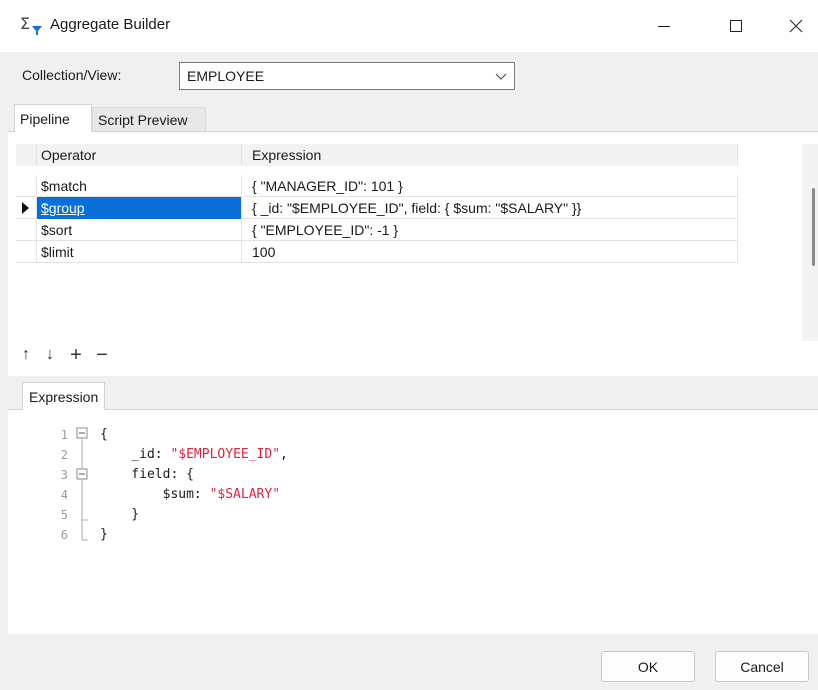 This screenshot has height=690, width=818. What do you see at coordinates (64, 435) in the screenshot?
I see `line-number: 1` at bounding box center [64, 435].